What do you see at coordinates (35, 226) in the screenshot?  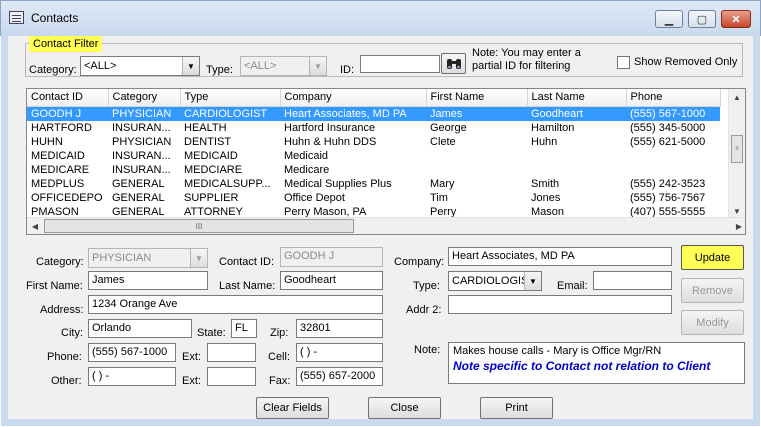 I see `scroll-left-icon: ◀` at bounding box center [35, 226].